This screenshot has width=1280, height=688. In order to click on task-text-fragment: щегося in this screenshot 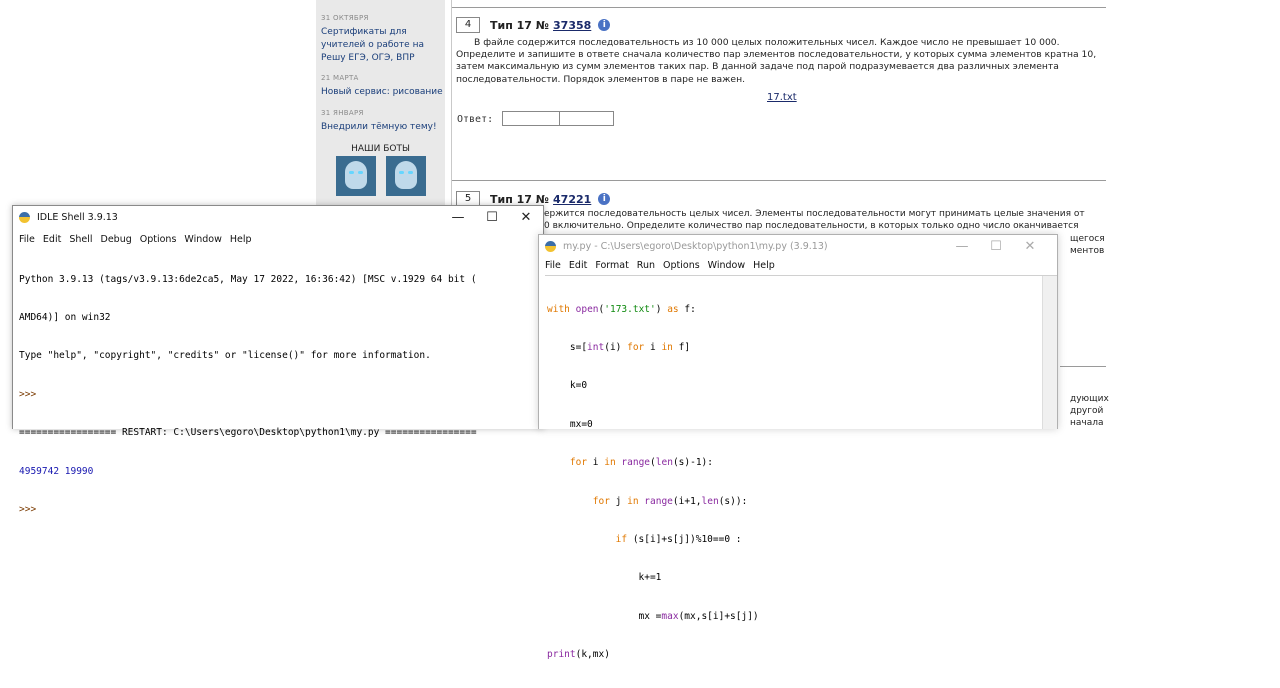, I will do `click(1087, 239)`.